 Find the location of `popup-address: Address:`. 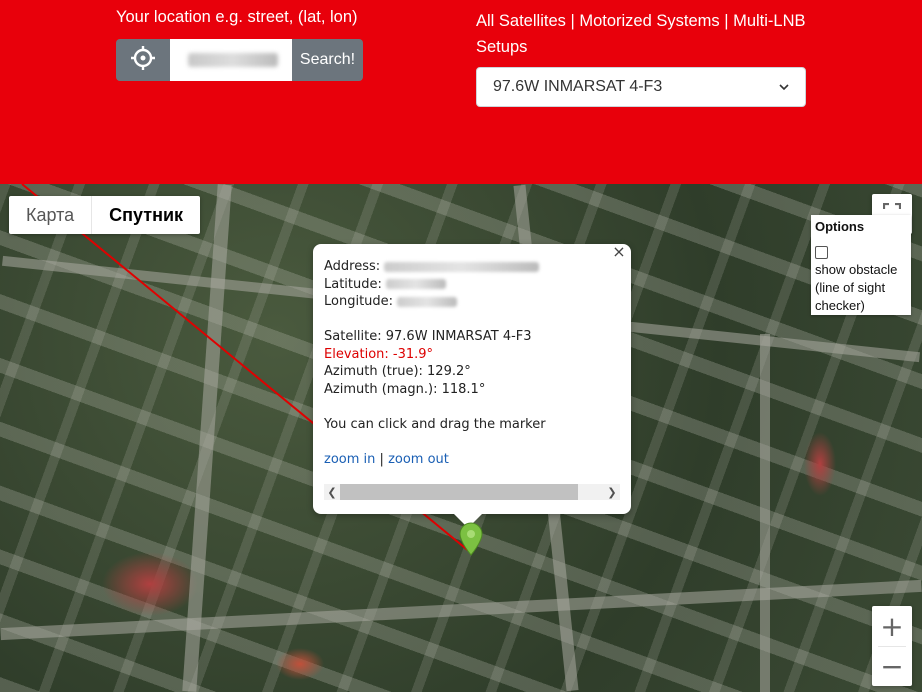

popup-address: Address: is located at coordinates (472, 267).